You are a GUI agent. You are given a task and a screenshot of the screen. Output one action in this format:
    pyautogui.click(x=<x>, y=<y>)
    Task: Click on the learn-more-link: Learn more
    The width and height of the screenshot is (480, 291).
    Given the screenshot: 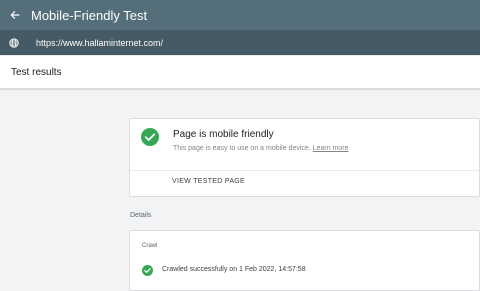 What is the action you would take?
    pyautogui.click(x=331, y=148)
    